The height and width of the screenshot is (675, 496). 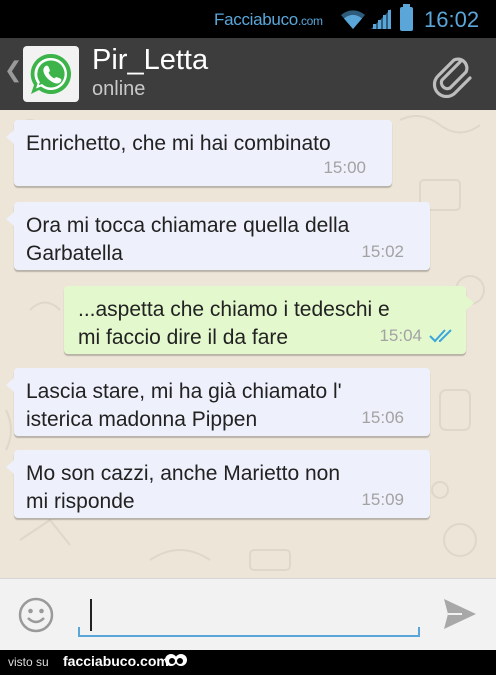 What do you see at coordinates (382, 417) in the screenshot?
I see `message-time: 15:06` at bounding box center [382, 417].